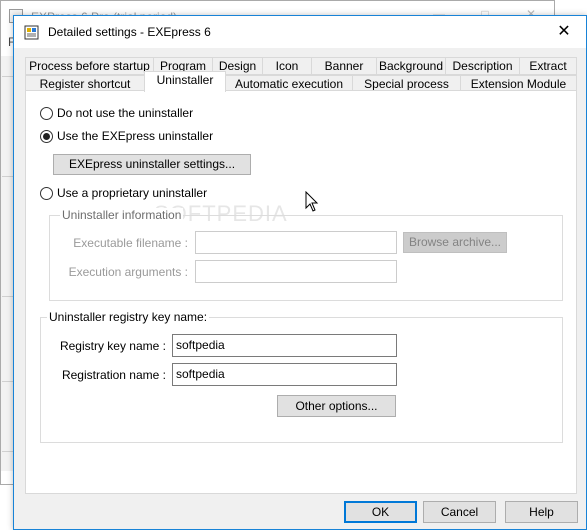  Describe the element at coordinates (287, 66) in the screenshot. I see `tab-icon: Icon` at that location.